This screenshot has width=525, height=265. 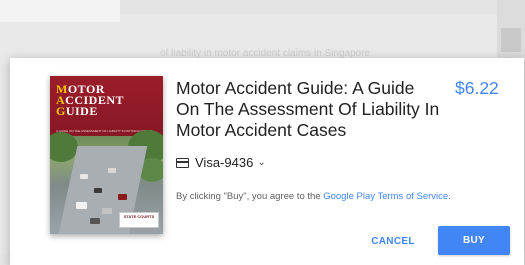 What do you see at coordinates (474, 240) in the screenshot?
I see `buy-button: BUY` at bounding box center [474, 240].